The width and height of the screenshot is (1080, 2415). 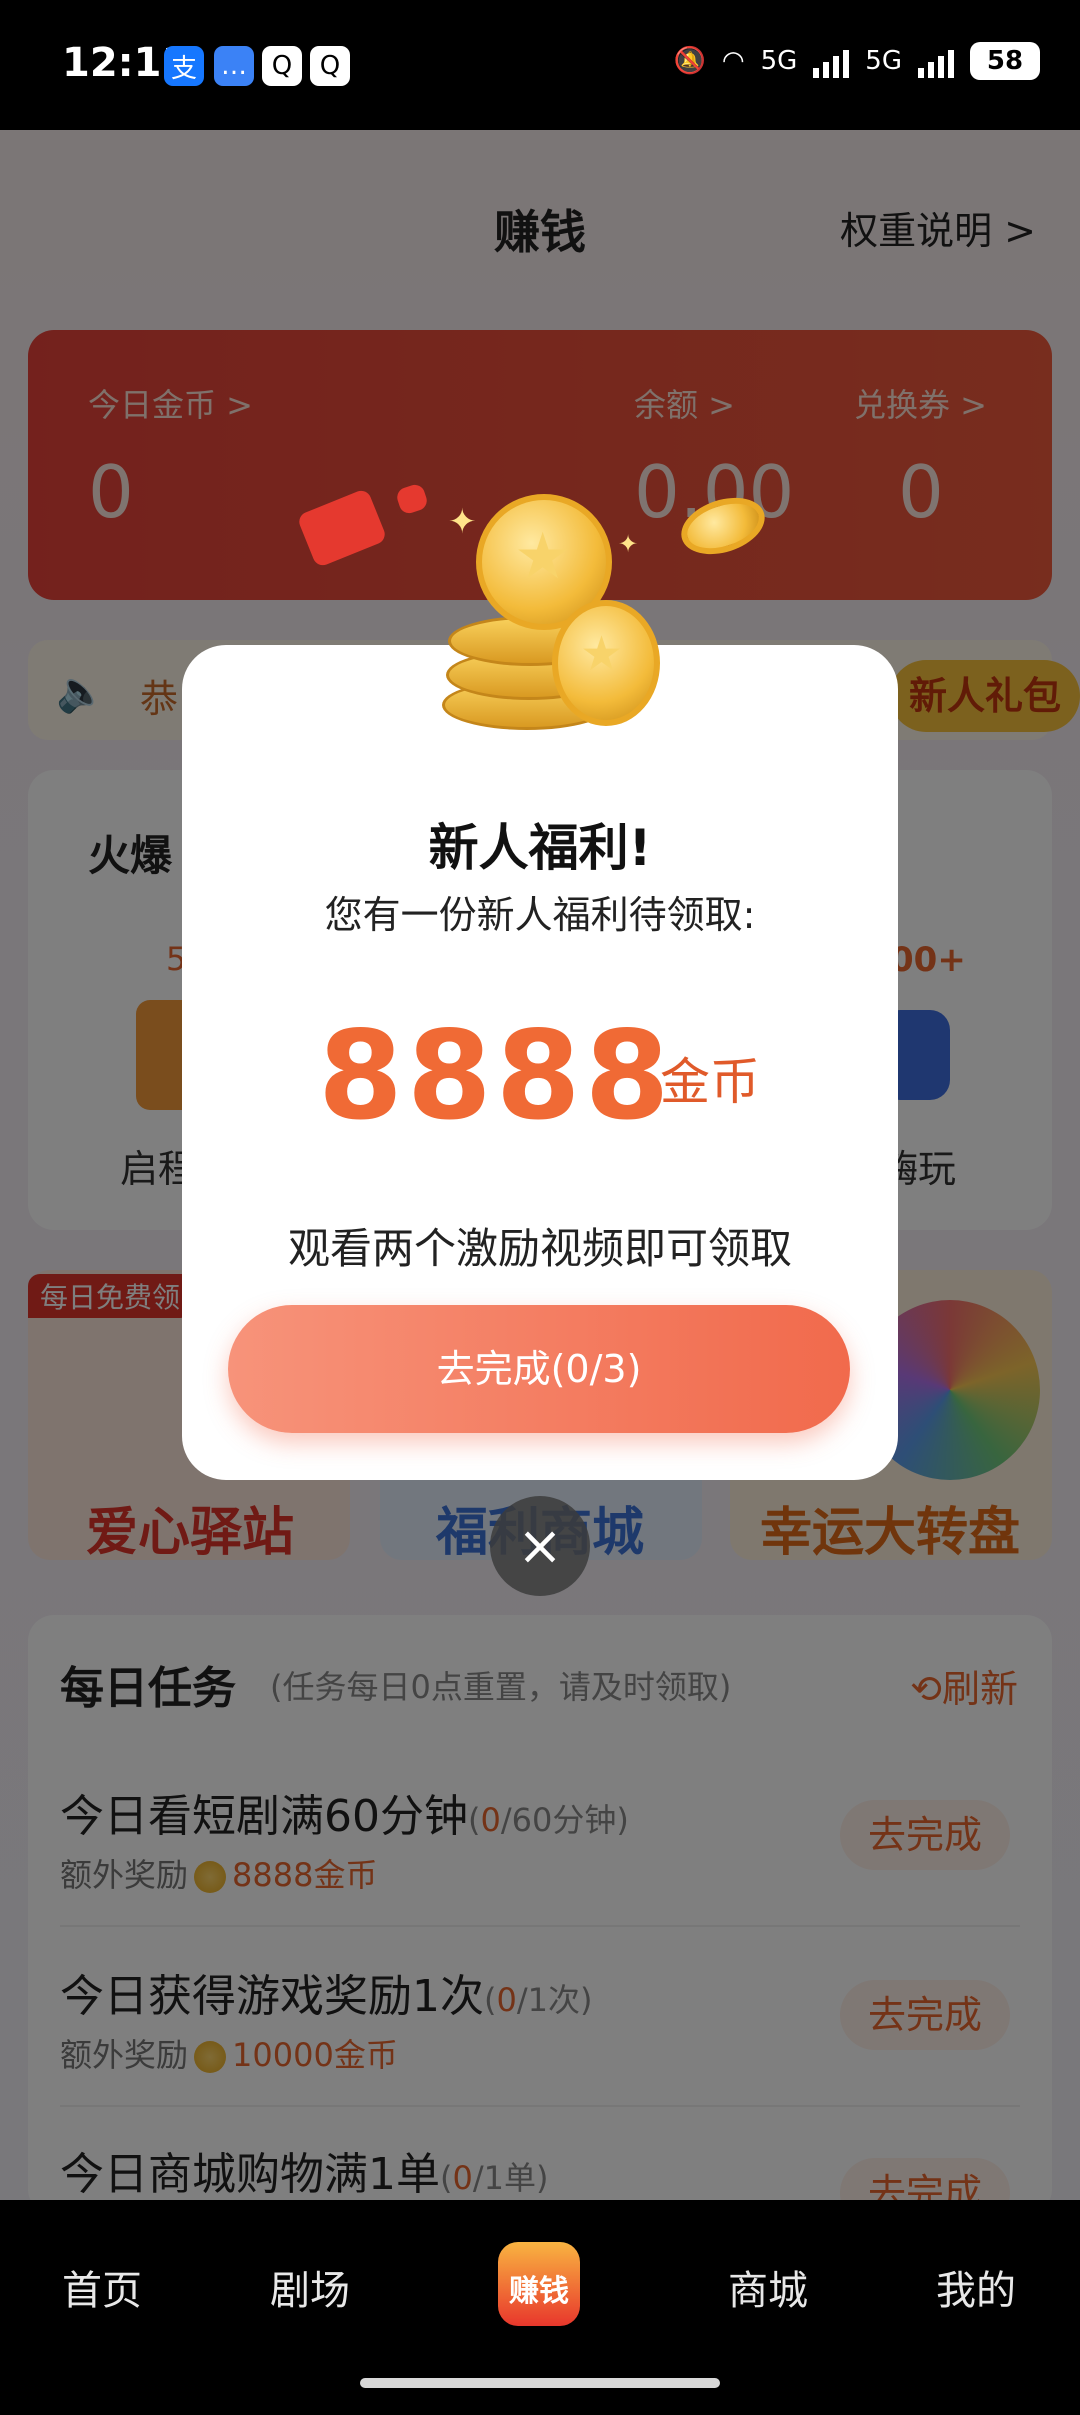 What do you see at coordinates (733, 61) in the screenshot?
I see `wifi-icon: ◠` at bounding box center [733, 61].